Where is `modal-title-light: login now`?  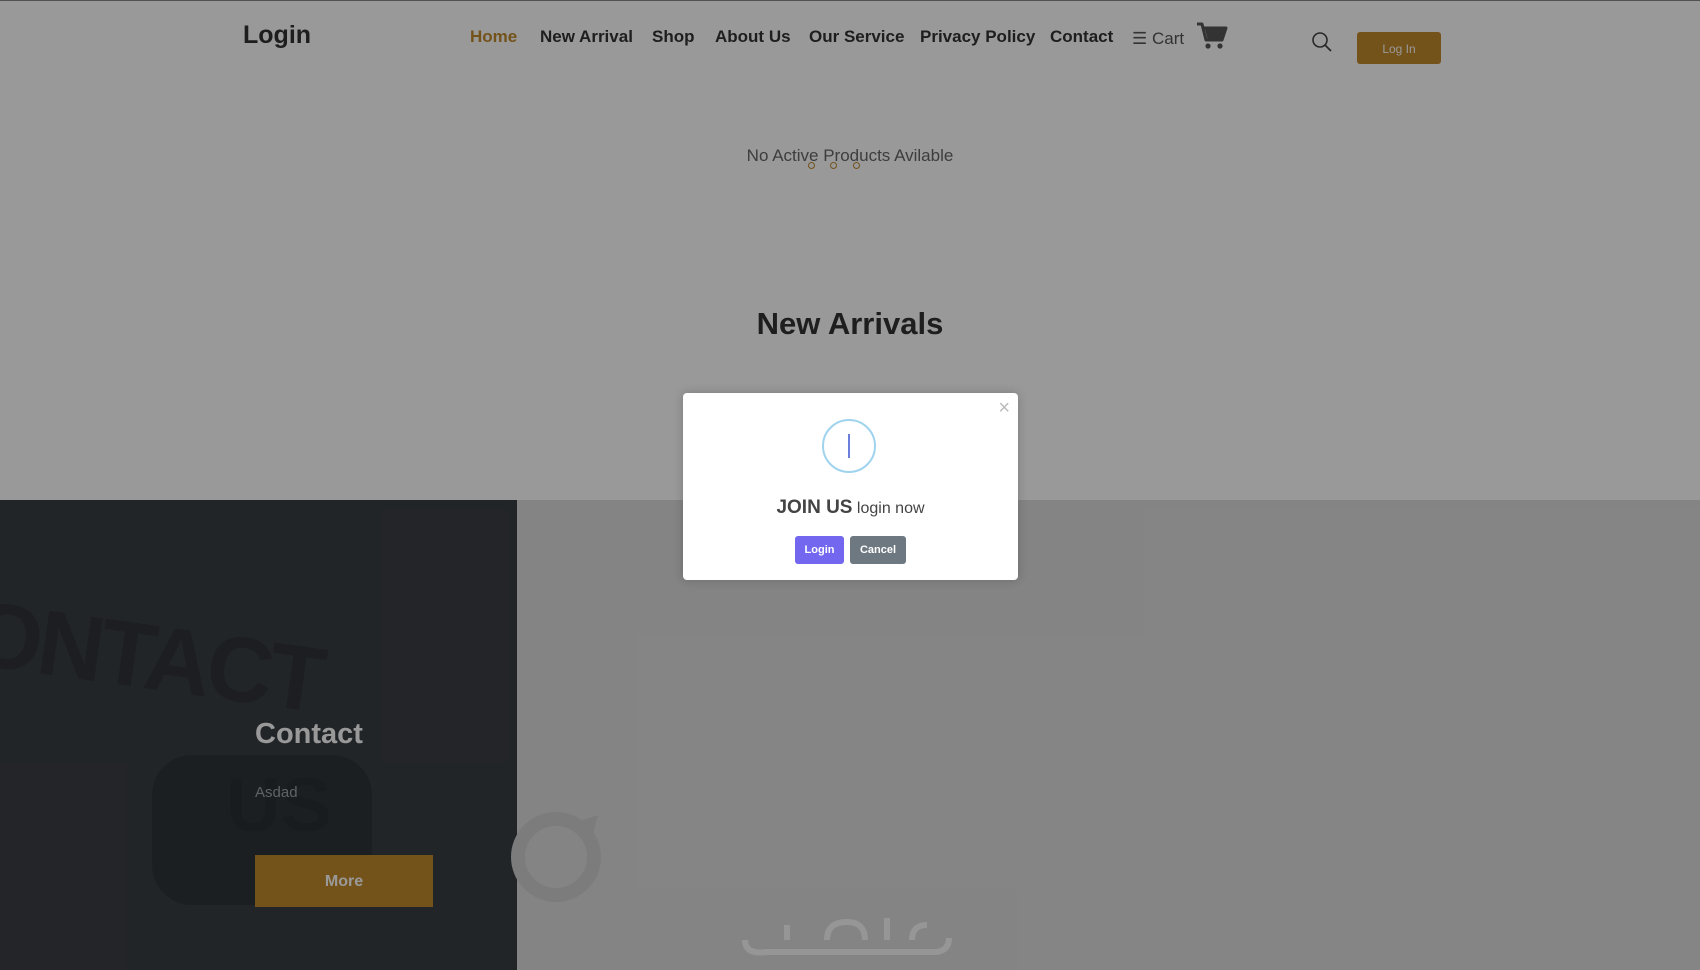 modal-title-light: login now is located at coordinates (888, 508).